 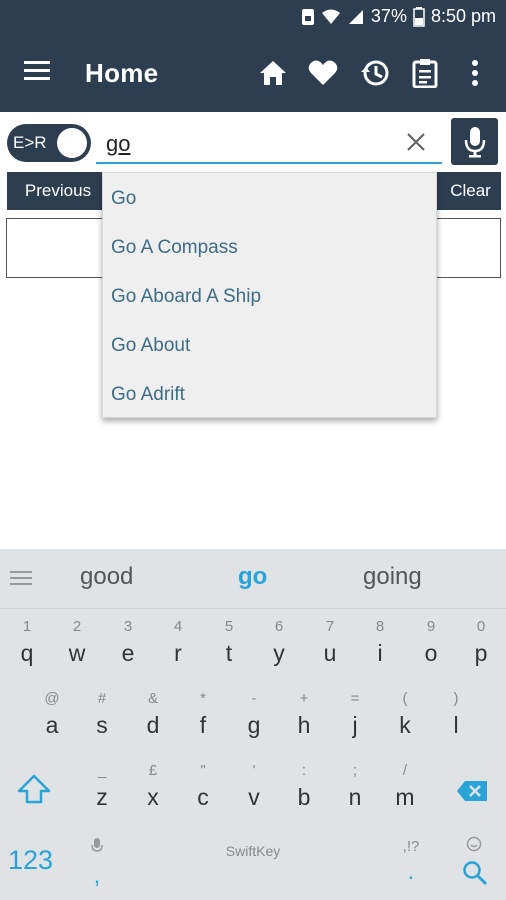 I want to click on key-hint: :, so click(x=304, y=770).